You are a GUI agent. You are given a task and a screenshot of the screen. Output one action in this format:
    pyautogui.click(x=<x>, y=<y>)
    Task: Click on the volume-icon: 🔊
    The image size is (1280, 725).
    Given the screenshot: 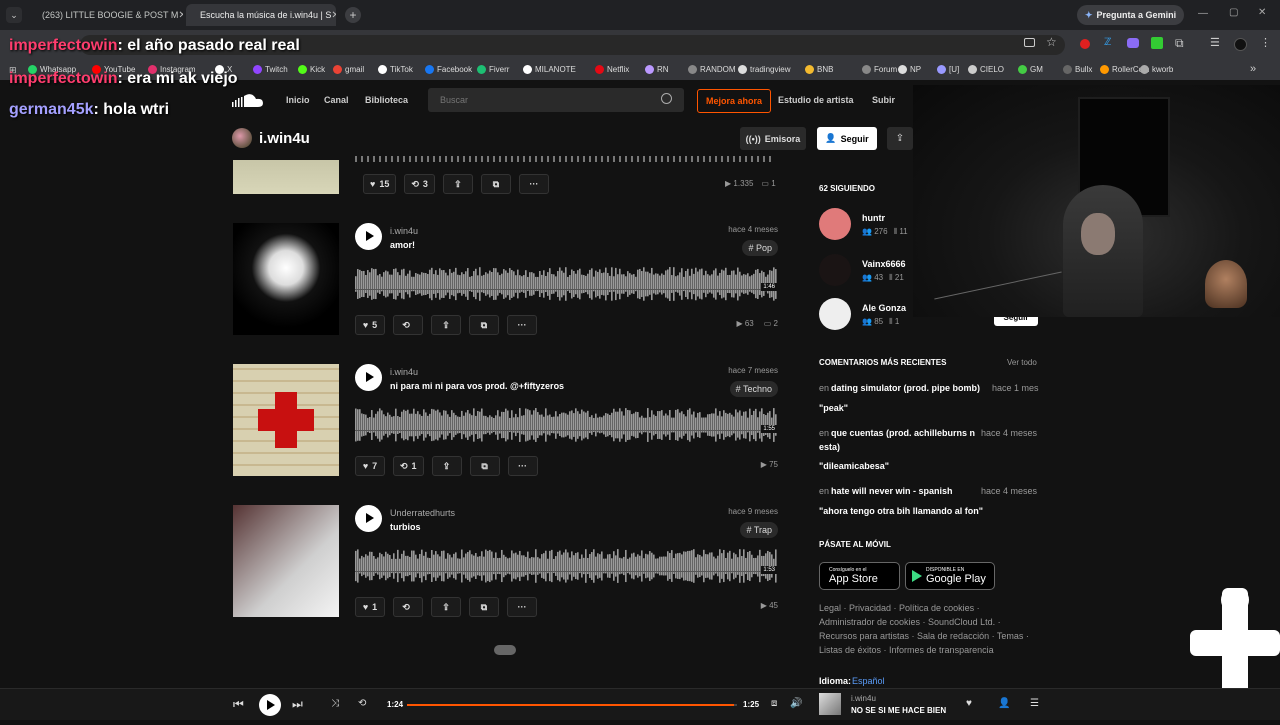 What is the action you would take?
    pyautogui.click(x=796, y=703)
    